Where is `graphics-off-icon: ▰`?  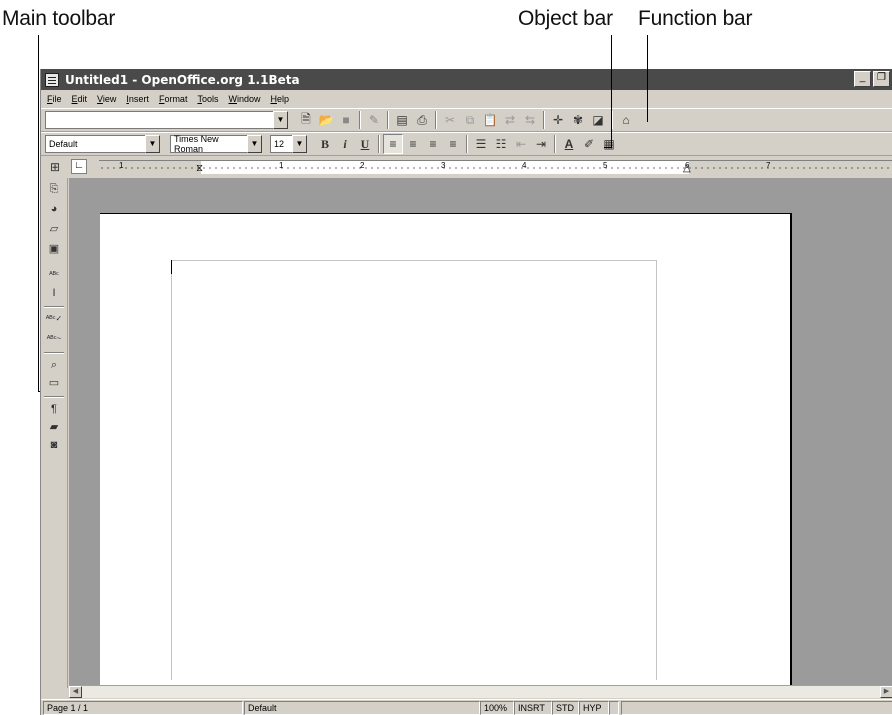 graphics-off-icon: ▰ is located at coordinates (54, 427).